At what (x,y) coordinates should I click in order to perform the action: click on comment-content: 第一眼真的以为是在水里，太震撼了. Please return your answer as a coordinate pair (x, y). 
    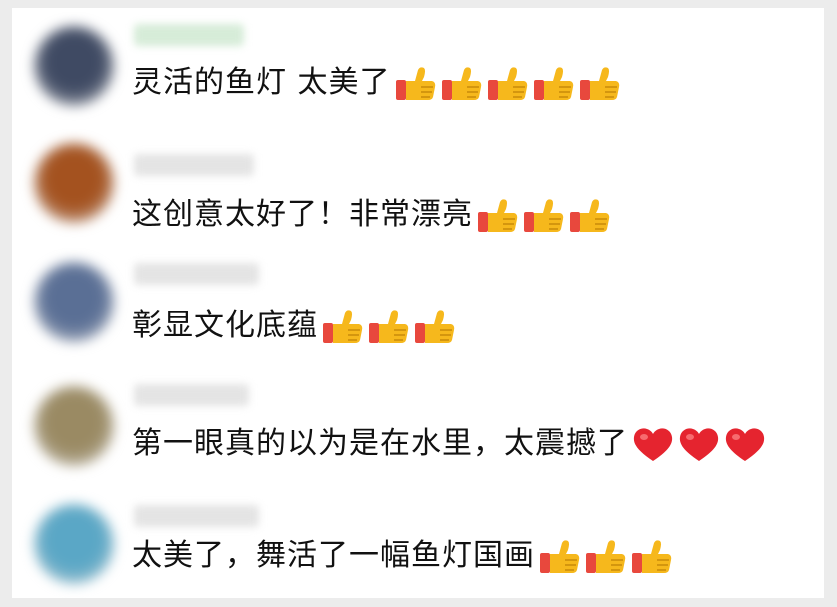
    Looking at the image, I should click on (449, 444).